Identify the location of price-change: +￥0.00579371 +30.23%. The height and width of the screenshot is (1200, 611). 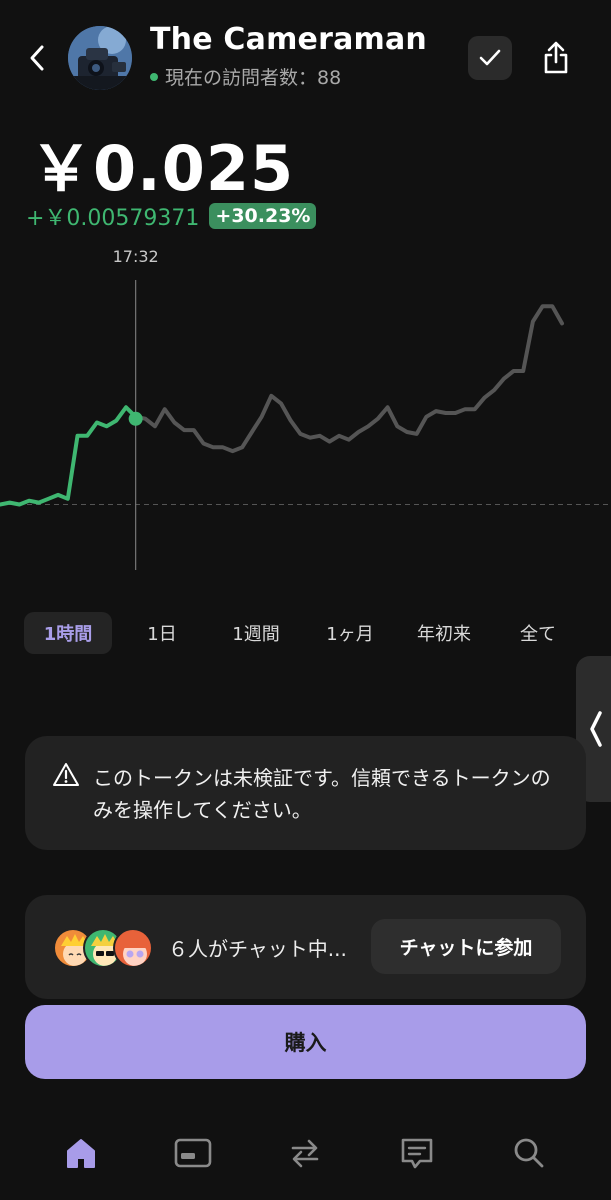
(171, 216).